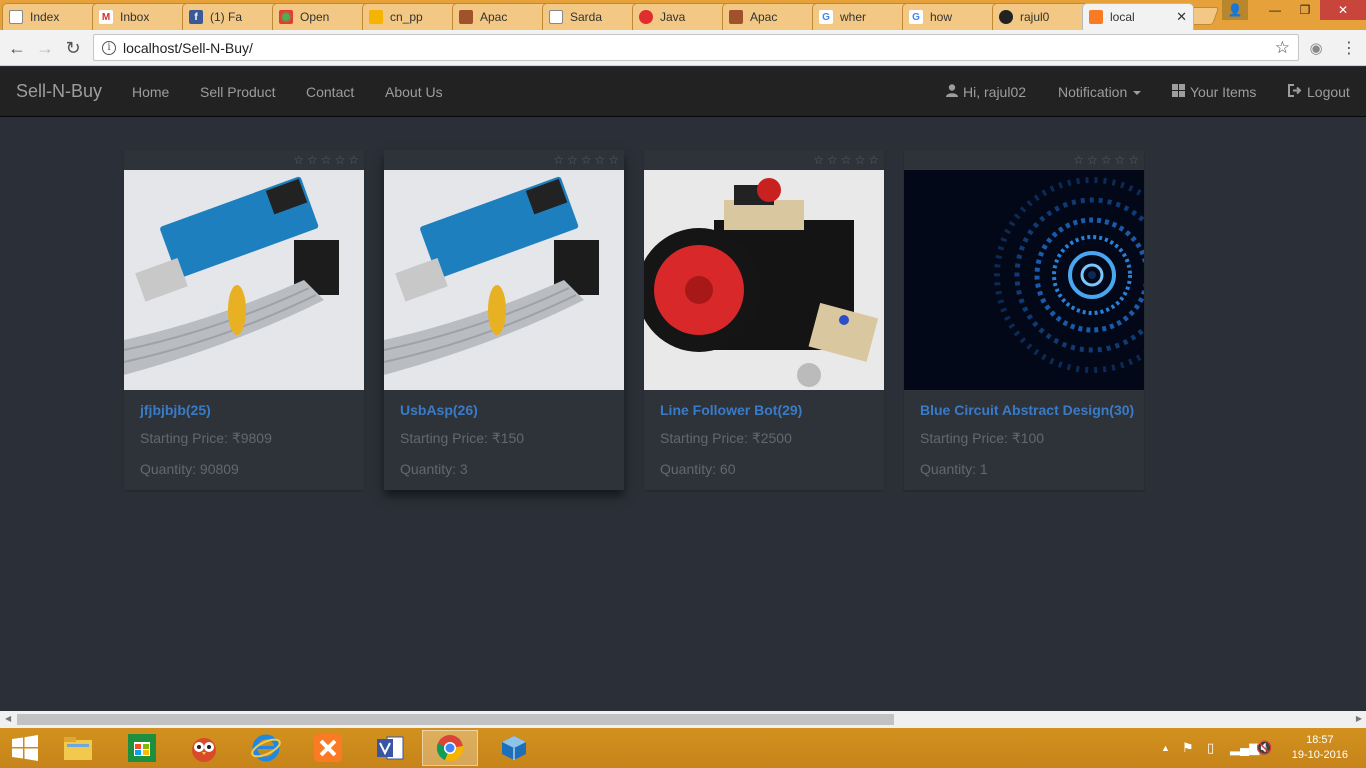  I want to click on browser-tab-active: local ✕, so click(1138, 16).